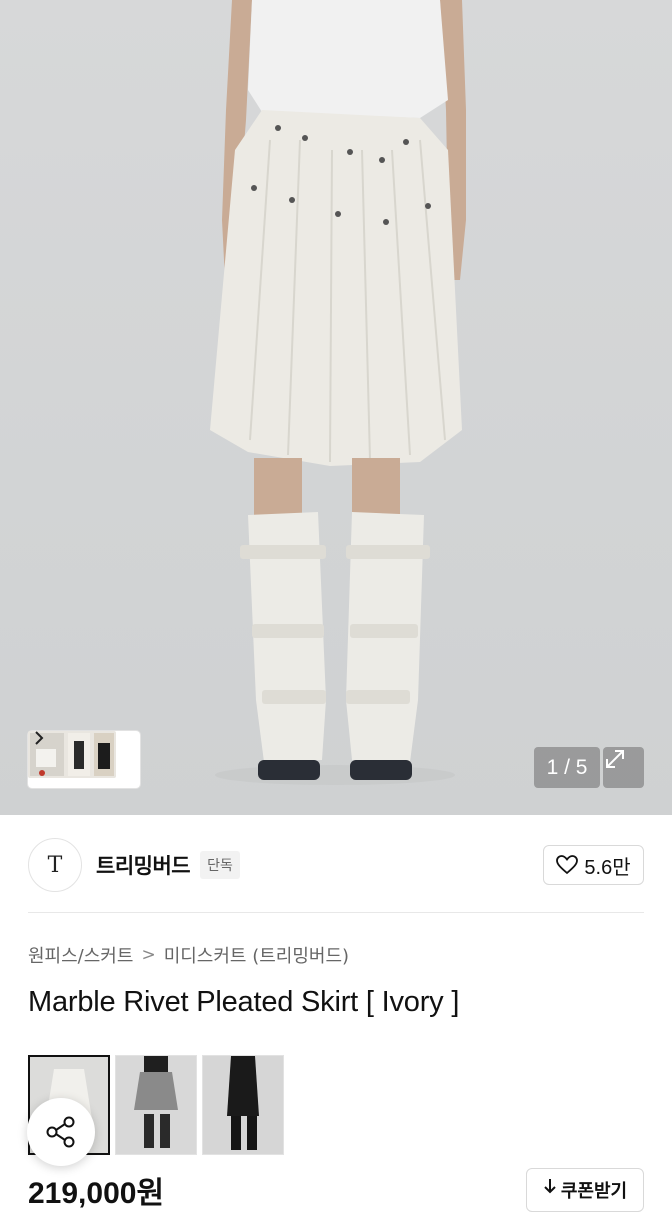 This screenshot has height=1212, width=672. Describe the element at coordinates (244, 1002) in the screenshot. I see `product-title: Marble Rivet Pleated Skirt [ Ivory ]` at that location.